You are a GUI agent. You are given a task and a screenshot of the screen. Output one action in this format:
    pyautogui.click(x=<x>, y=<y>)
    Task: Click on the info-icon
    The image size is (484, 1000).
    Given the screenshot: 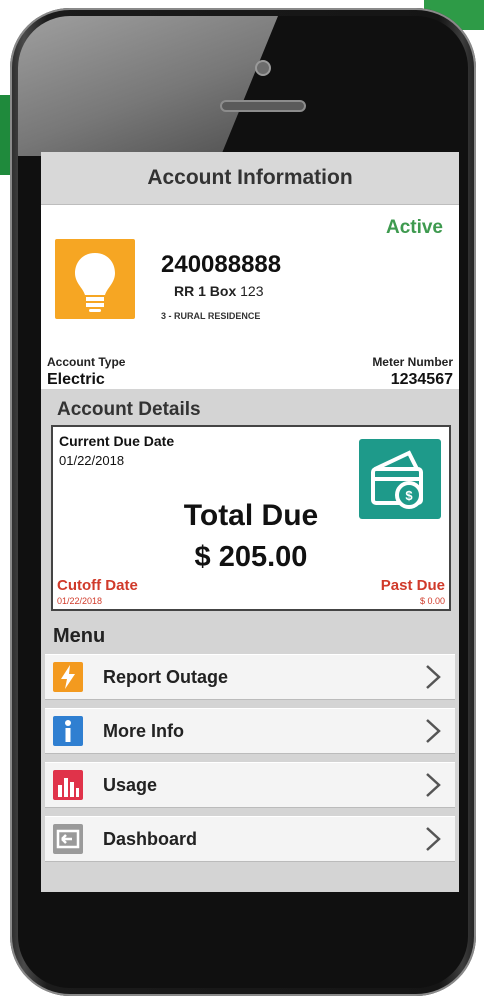 What is the action you would take?
    pyautogui.click(x=68, y=731)
    